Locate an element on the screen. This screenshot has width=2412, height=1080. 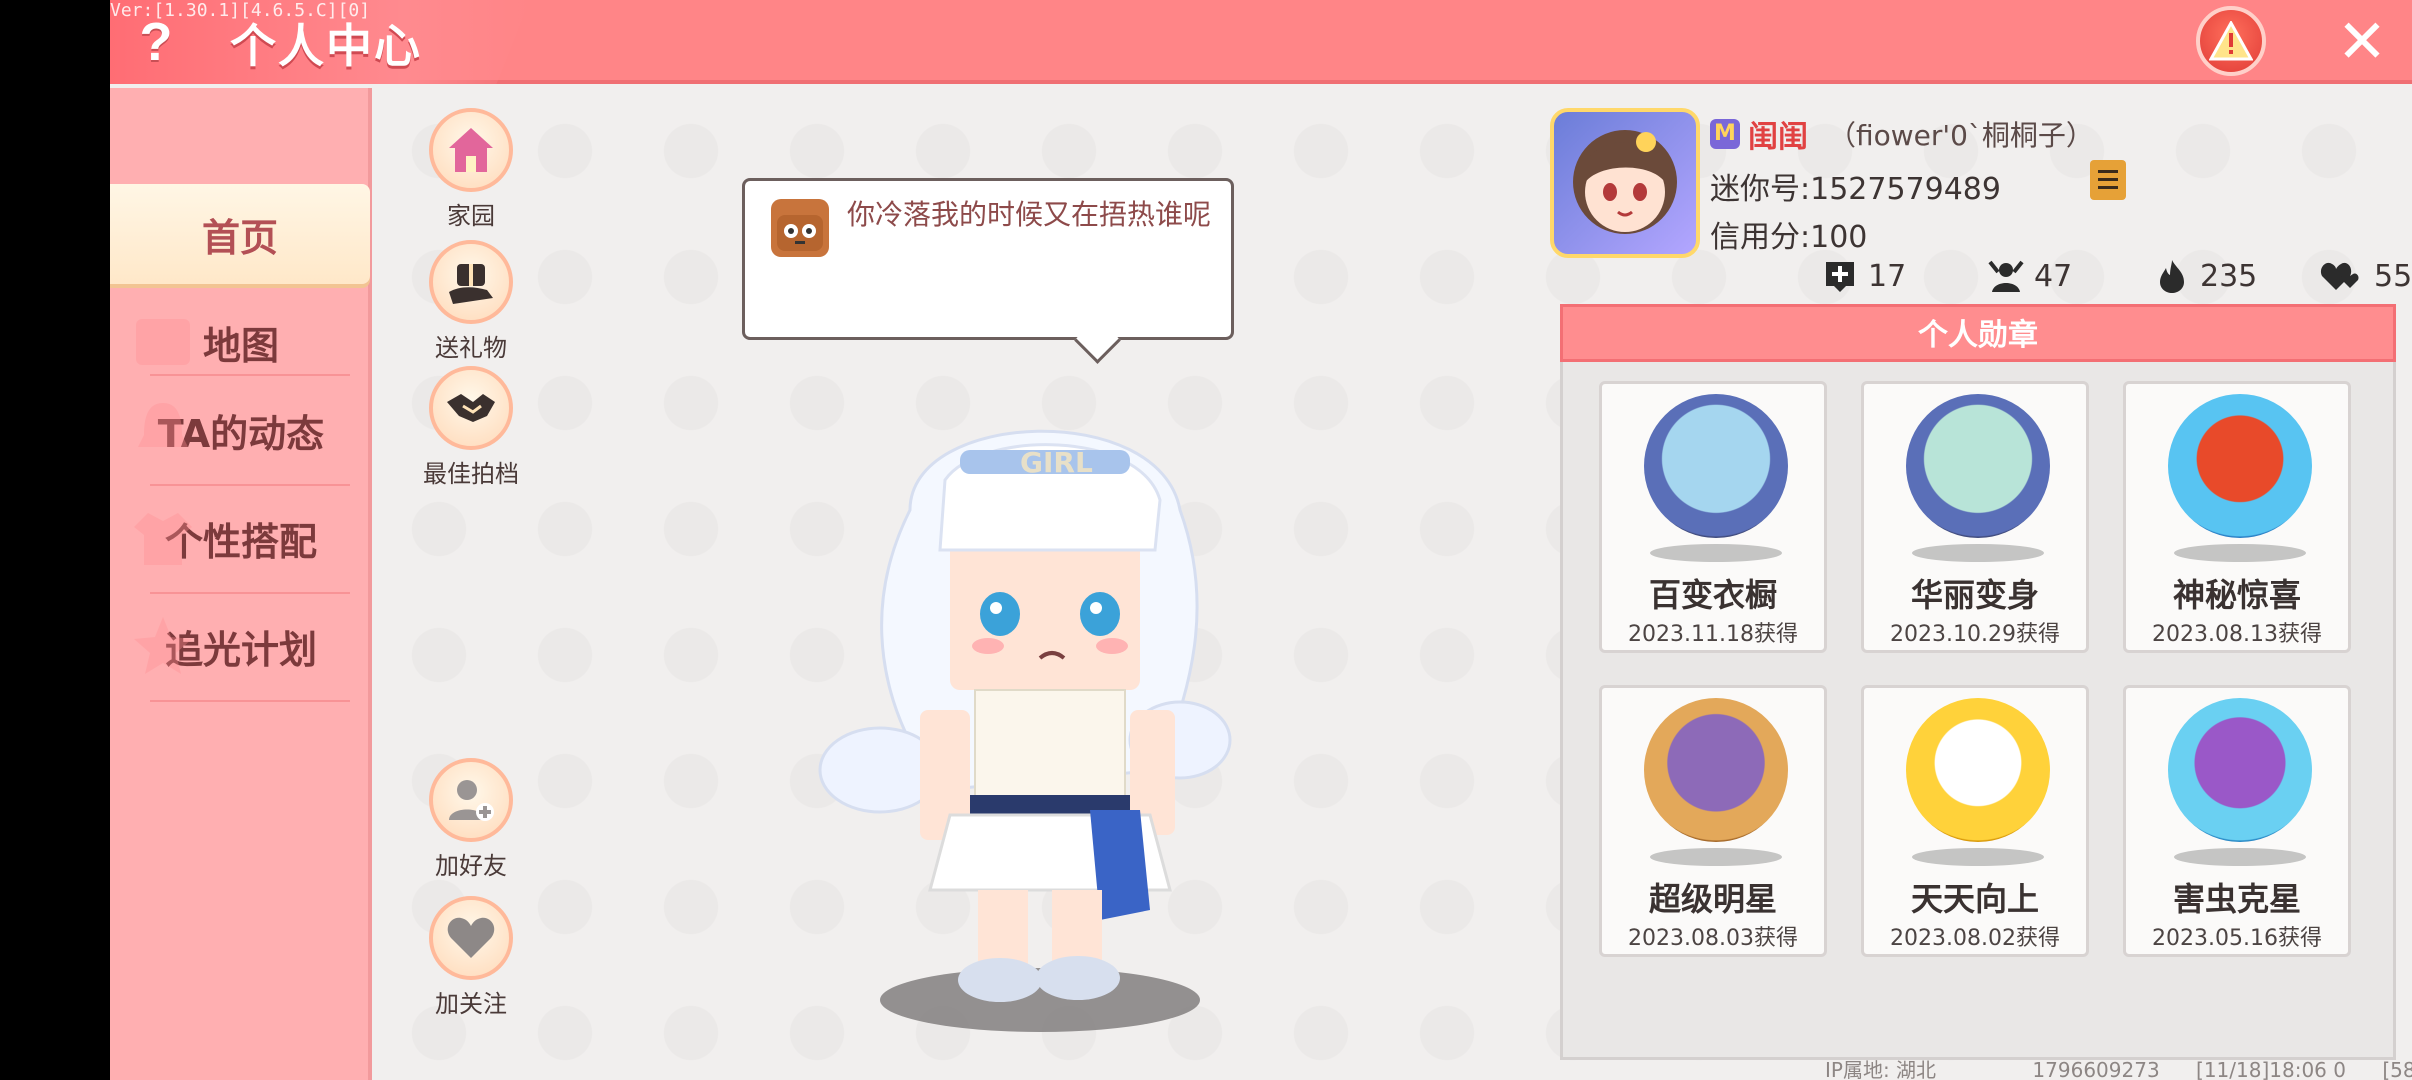
medal-date: 2023.08.13获得 is located at coordinates (2237, 634).